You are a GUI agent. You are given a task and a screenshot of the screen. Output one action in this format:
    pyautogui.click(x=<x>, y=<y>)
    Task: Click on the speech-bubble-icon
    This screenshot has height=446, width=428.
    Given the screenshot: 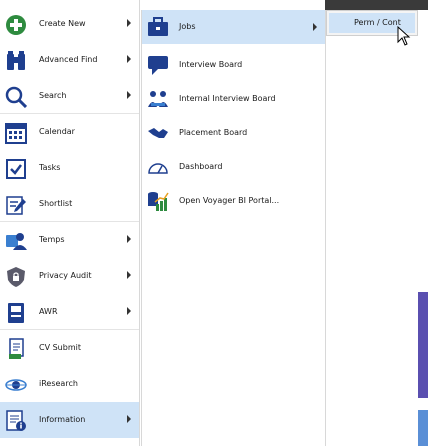 What is the action you would take?
    pyautogui.click(x=158, y=65)
    